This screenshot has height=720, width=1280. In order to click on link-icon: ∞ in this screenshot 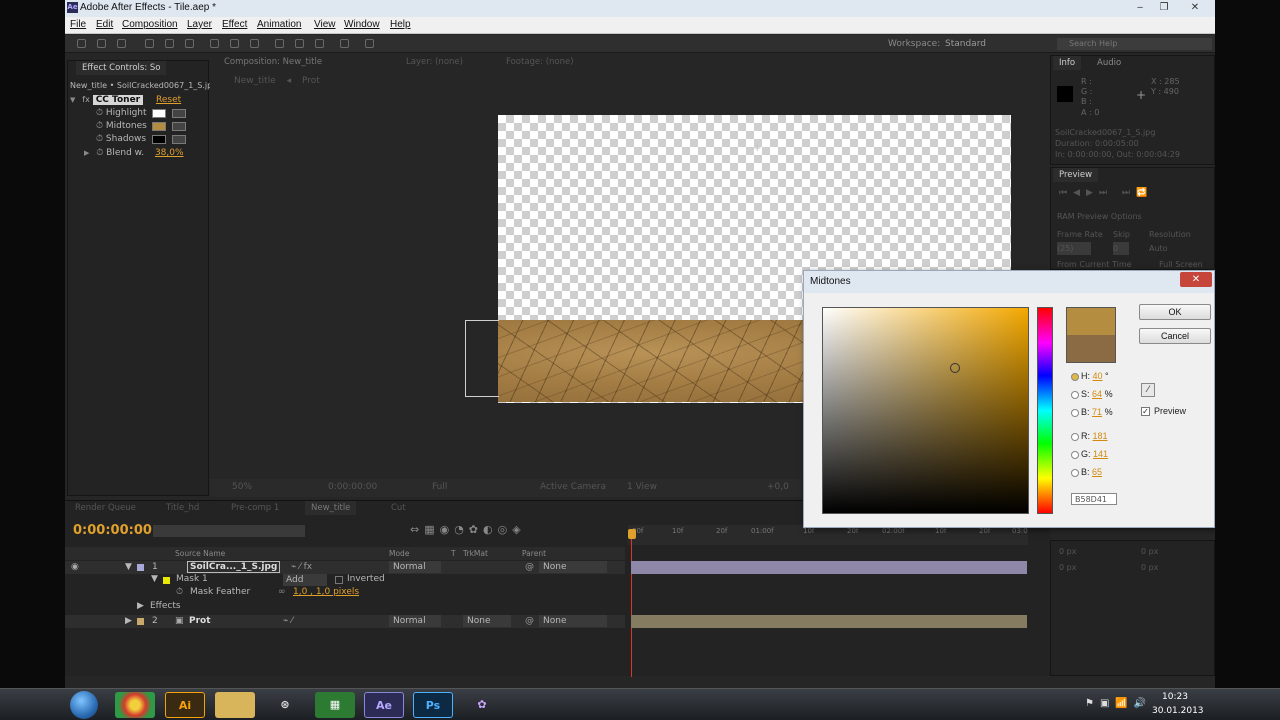, I will do `click(282, 592)`.